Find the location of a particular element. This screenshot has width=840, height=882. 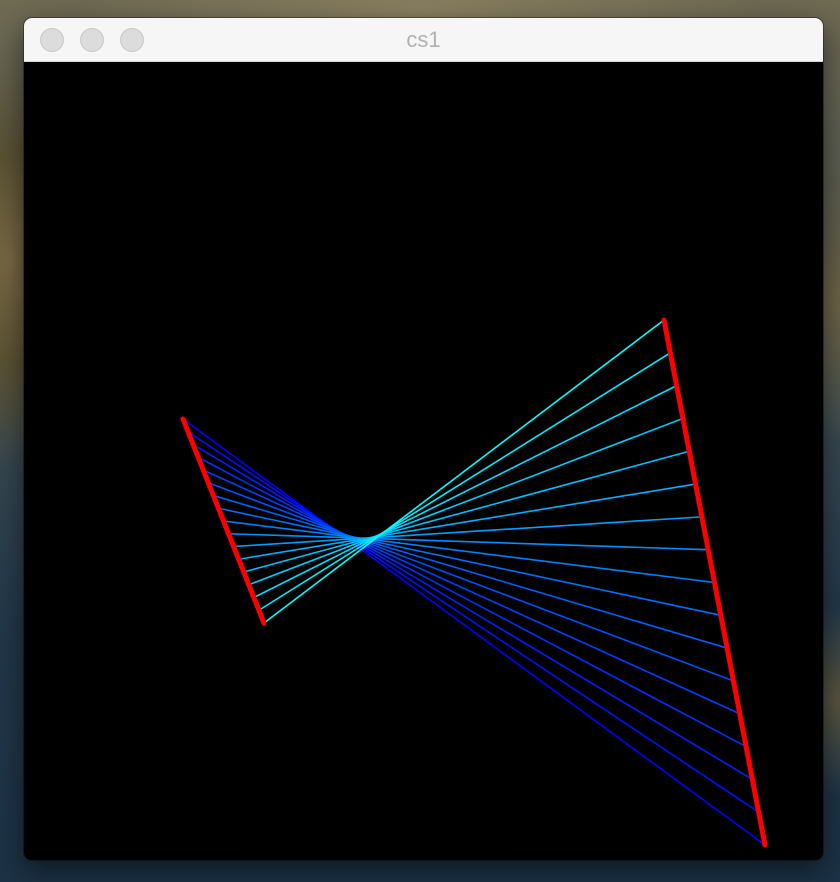

right-red-segment is located at coordinates (714, 582).